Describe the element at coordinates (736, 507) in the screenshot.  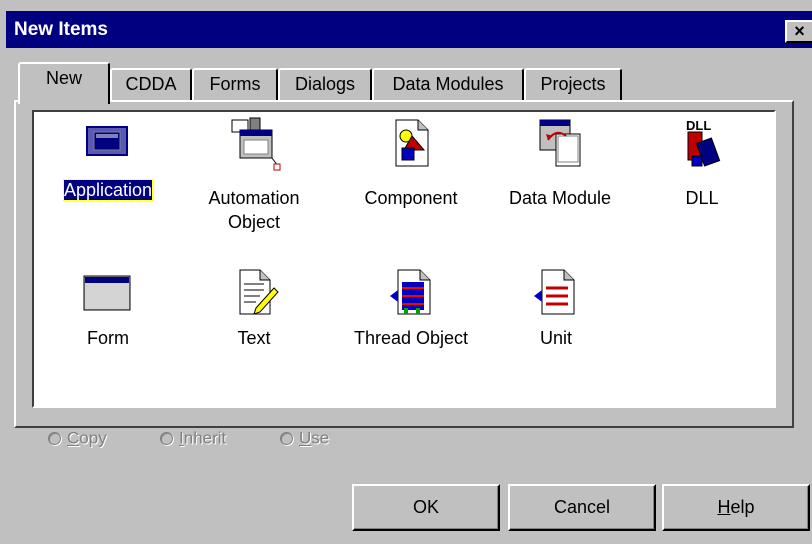
I see `help-button: Help` at that location.